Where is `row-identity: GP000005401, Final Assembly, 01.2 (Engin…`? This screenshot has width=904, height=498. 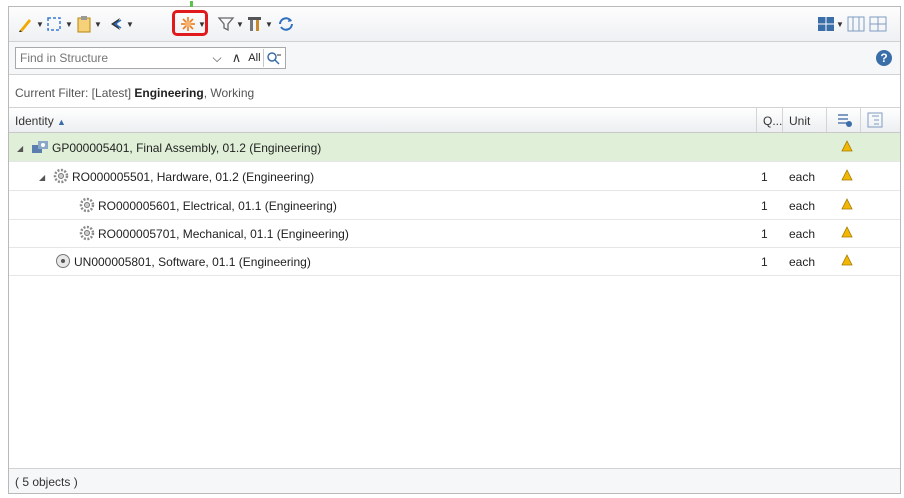
row-identity: GP000005401, Final Assembly, 01.2 (Engin… is located at coordinates (186, 148).